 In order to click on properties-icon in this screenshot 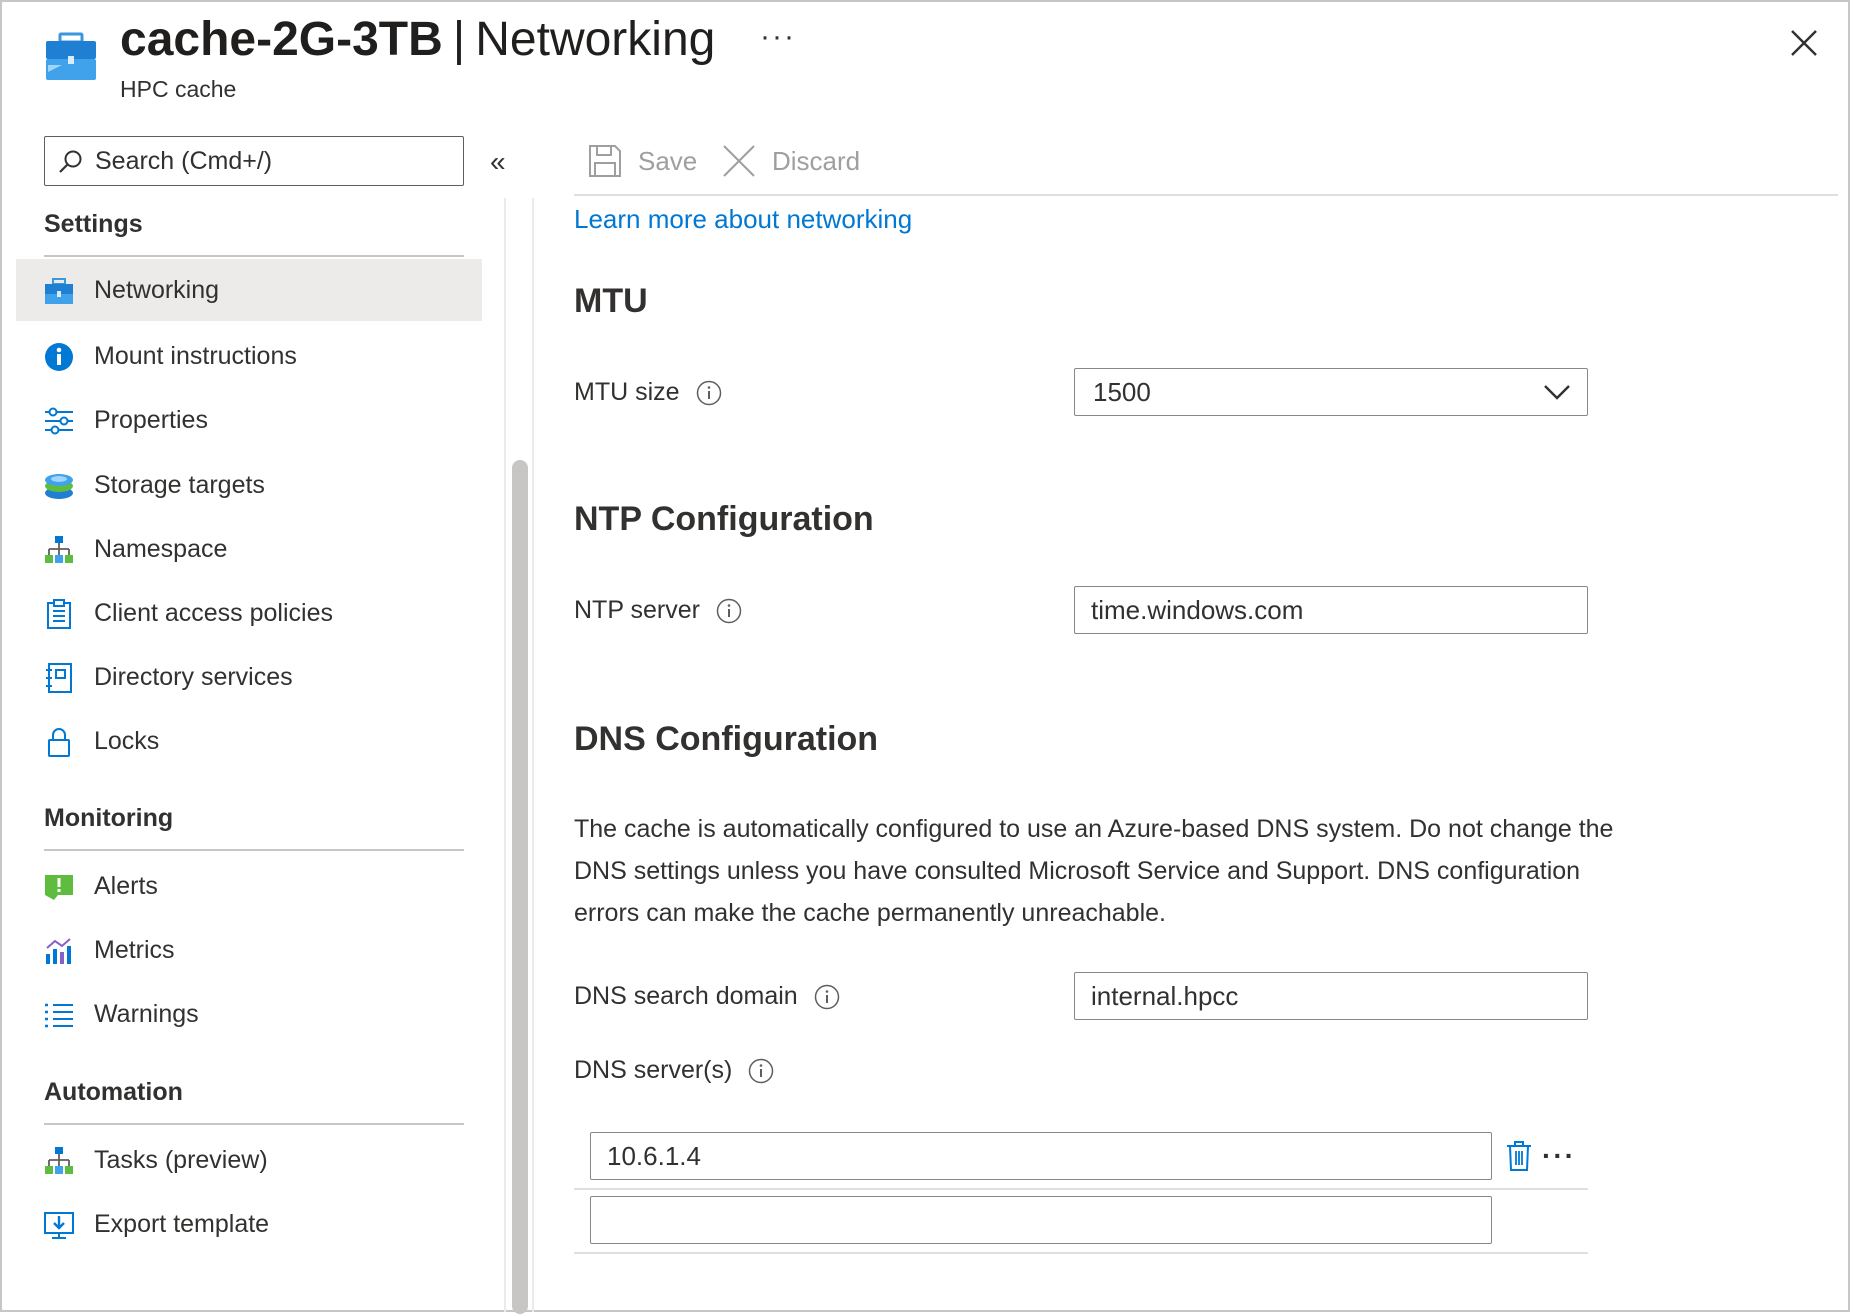, I will do `click(59, 421)`.